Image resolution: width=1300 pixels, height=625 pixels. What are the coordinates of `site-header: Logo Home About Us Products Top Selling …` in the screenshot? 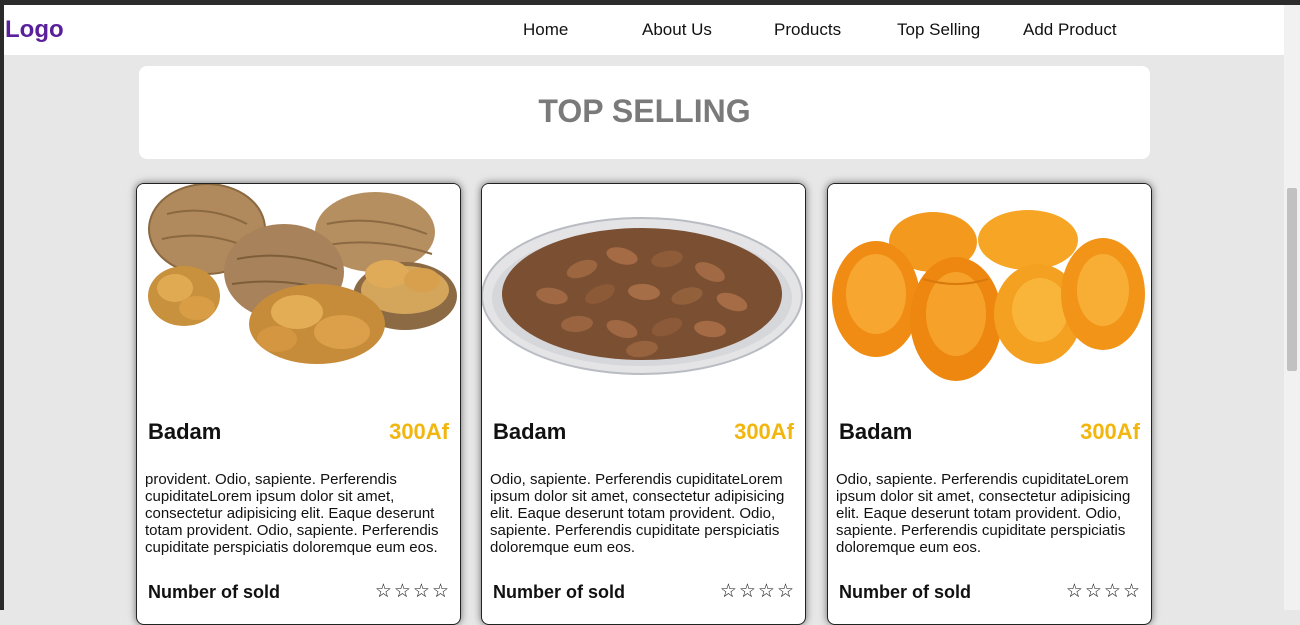 It's located at (644, 30).